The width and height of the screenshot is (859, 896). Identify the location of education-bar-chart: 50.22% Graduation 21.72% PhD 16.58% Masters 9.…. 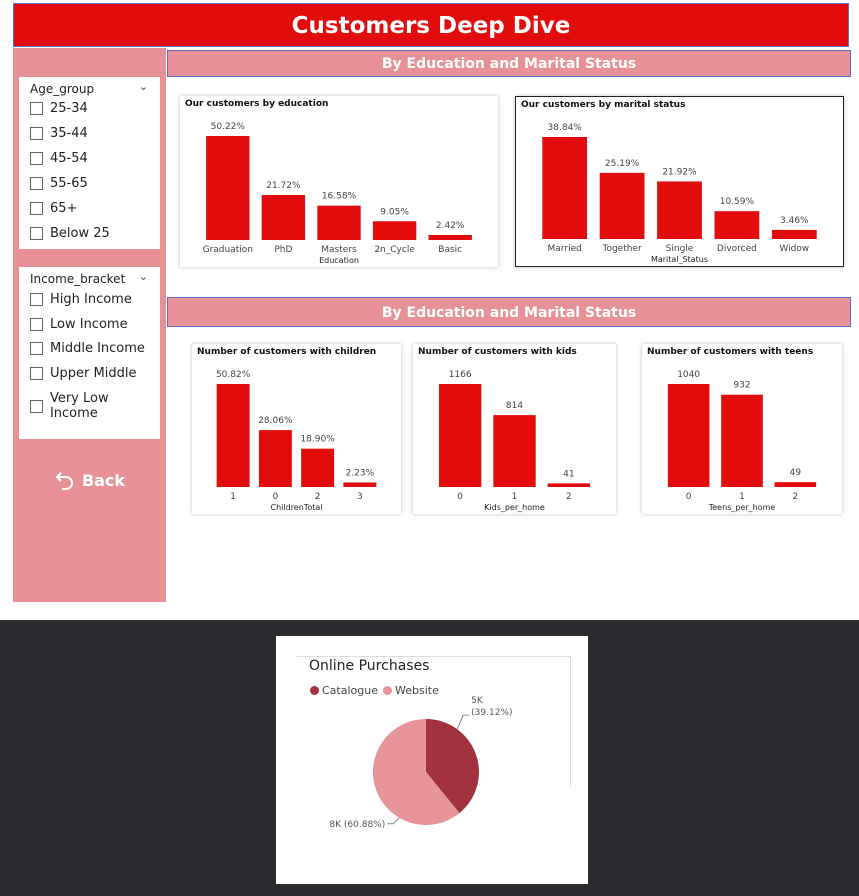
(337, 193).